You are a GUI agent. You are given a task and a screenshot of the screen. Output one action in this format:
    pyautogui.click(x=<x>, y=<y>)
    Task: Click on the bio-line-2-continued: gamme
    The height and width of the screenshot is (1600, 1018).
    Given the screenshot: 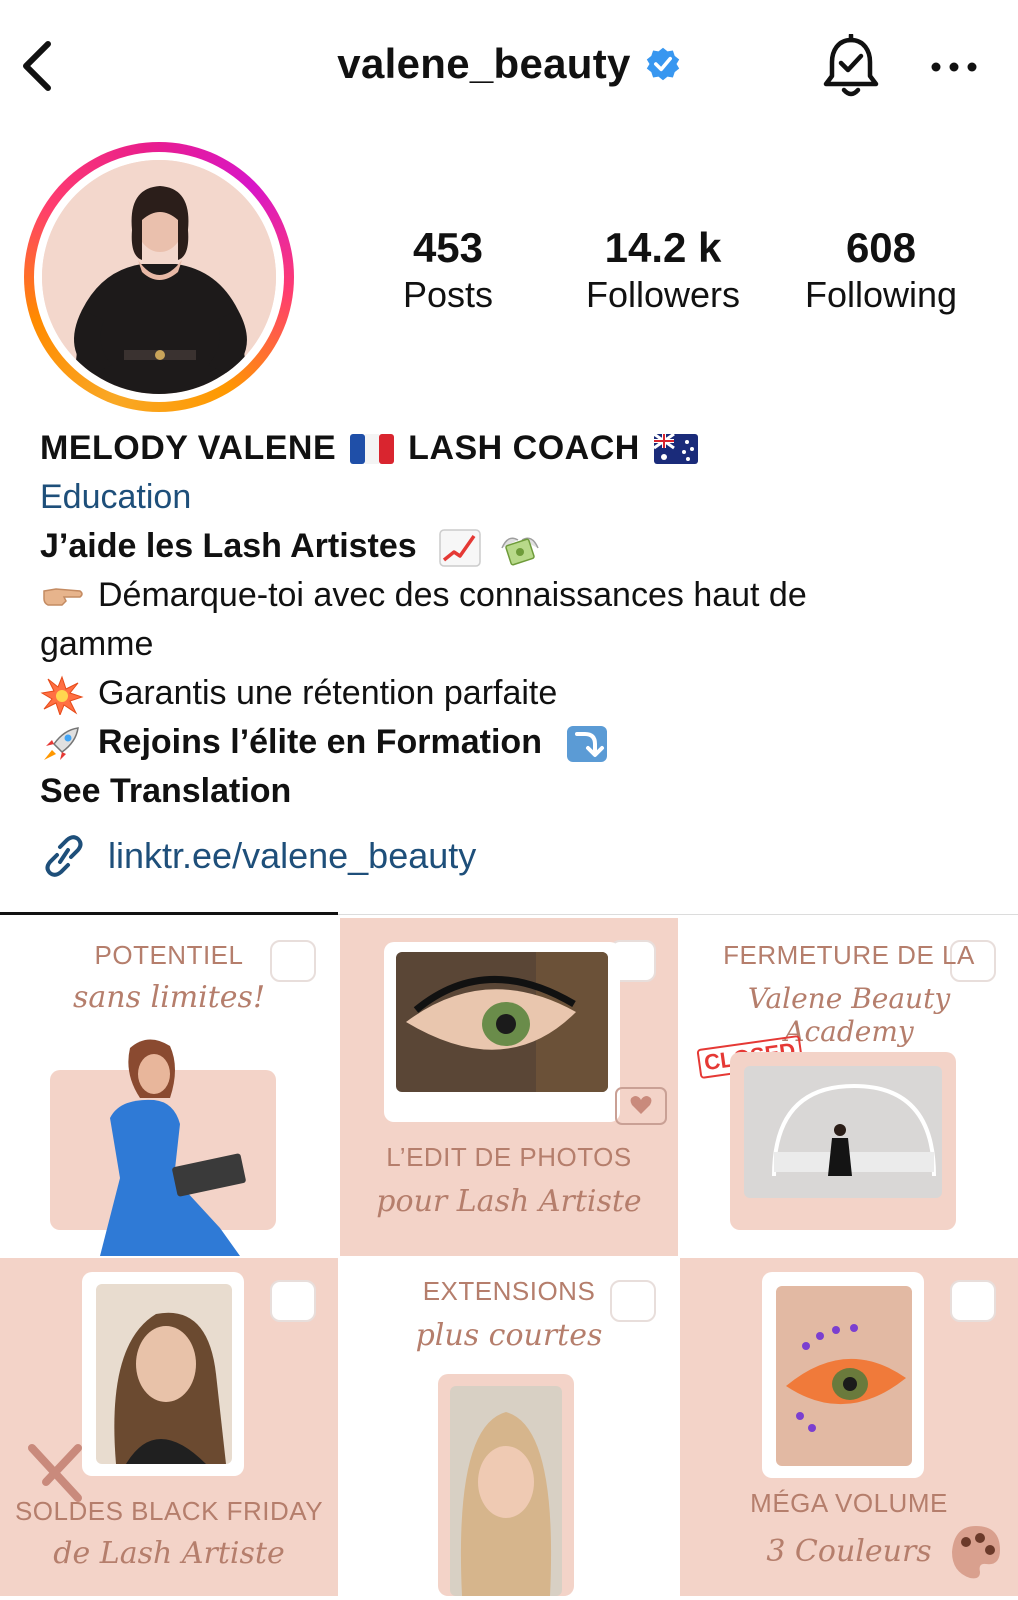 What is the action you would take?
    pyautogui.click(x=97, y=644)
    